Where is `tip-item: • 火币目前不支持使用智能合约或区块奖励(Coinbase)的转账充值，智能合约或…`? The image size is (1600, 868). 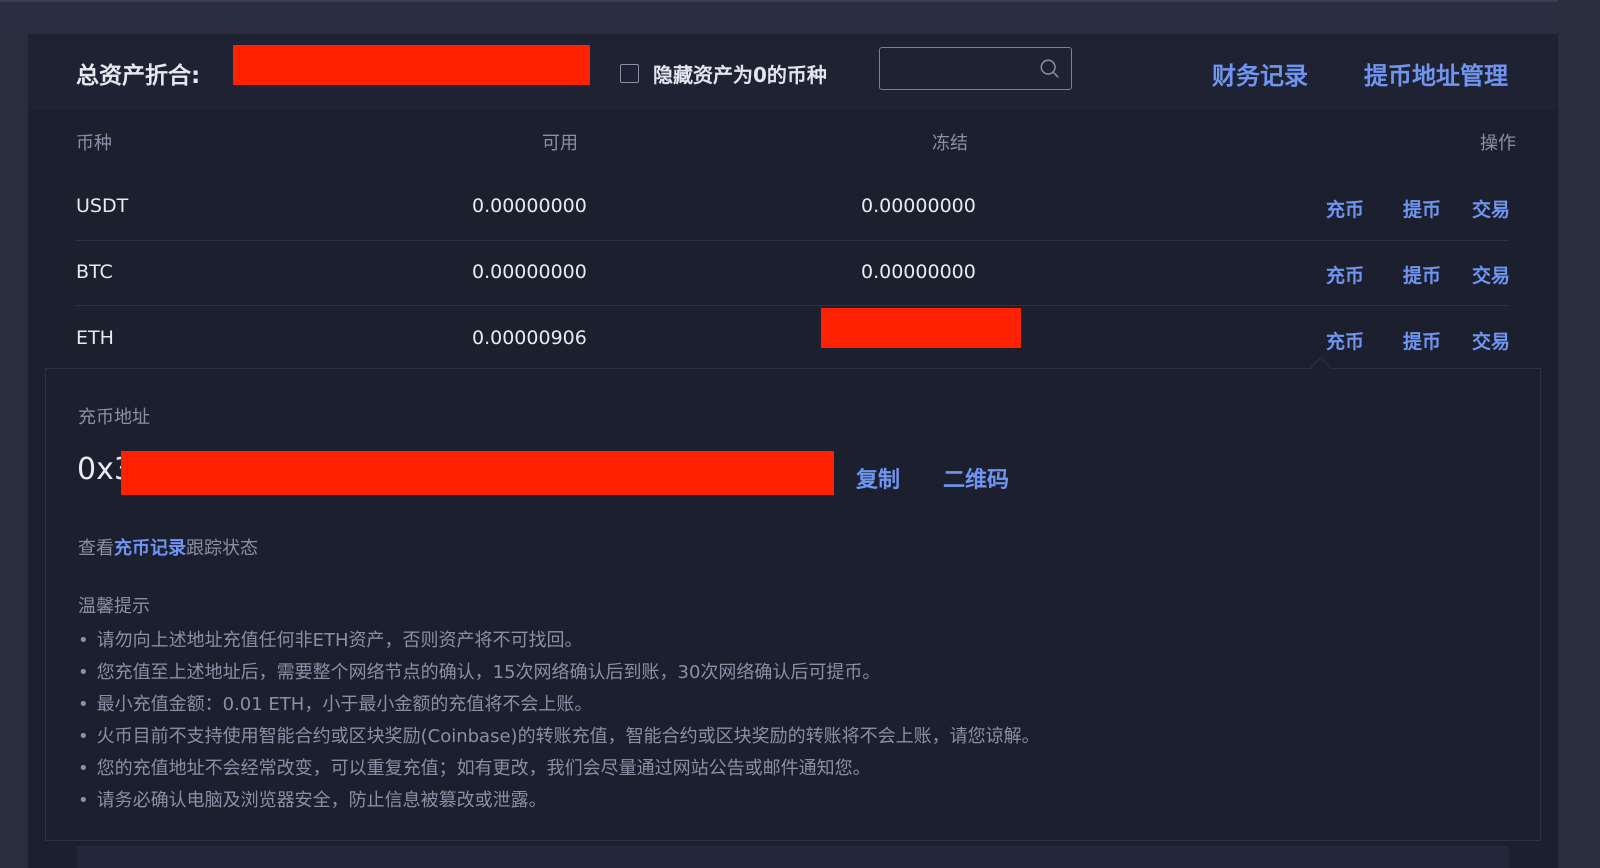
tip-item: • 火币目前不支持使用智能合约或区块奖励(Coinbase)的转账充值，智能合约或… is located at coordinates (559, 736).